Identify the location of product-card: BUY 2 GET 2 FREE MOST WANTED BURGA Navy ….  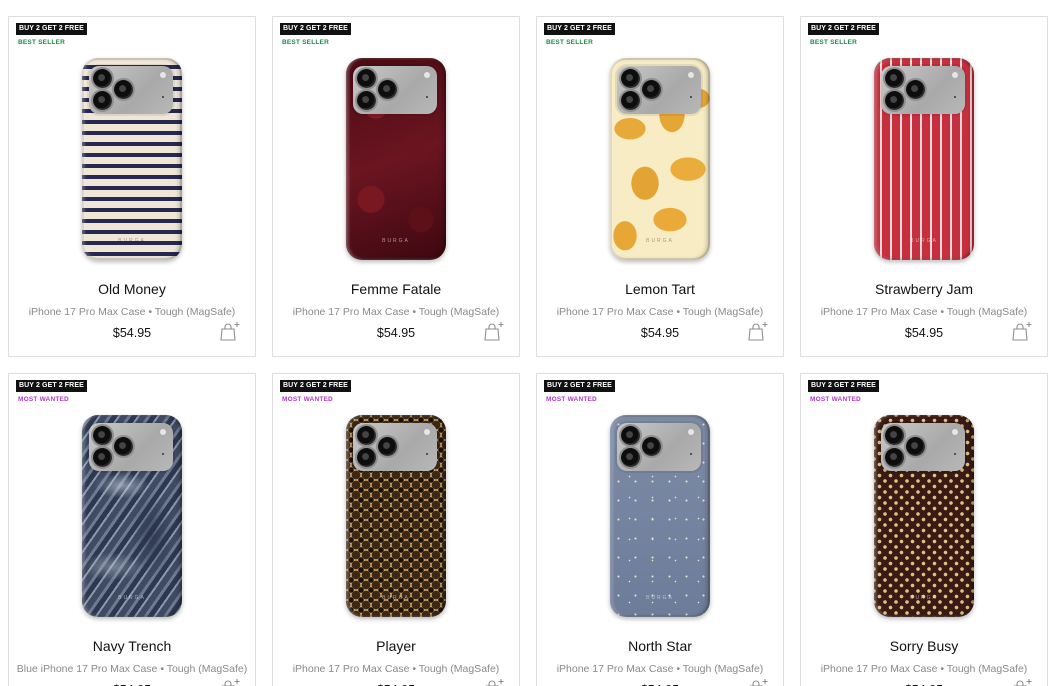
(132, 529).